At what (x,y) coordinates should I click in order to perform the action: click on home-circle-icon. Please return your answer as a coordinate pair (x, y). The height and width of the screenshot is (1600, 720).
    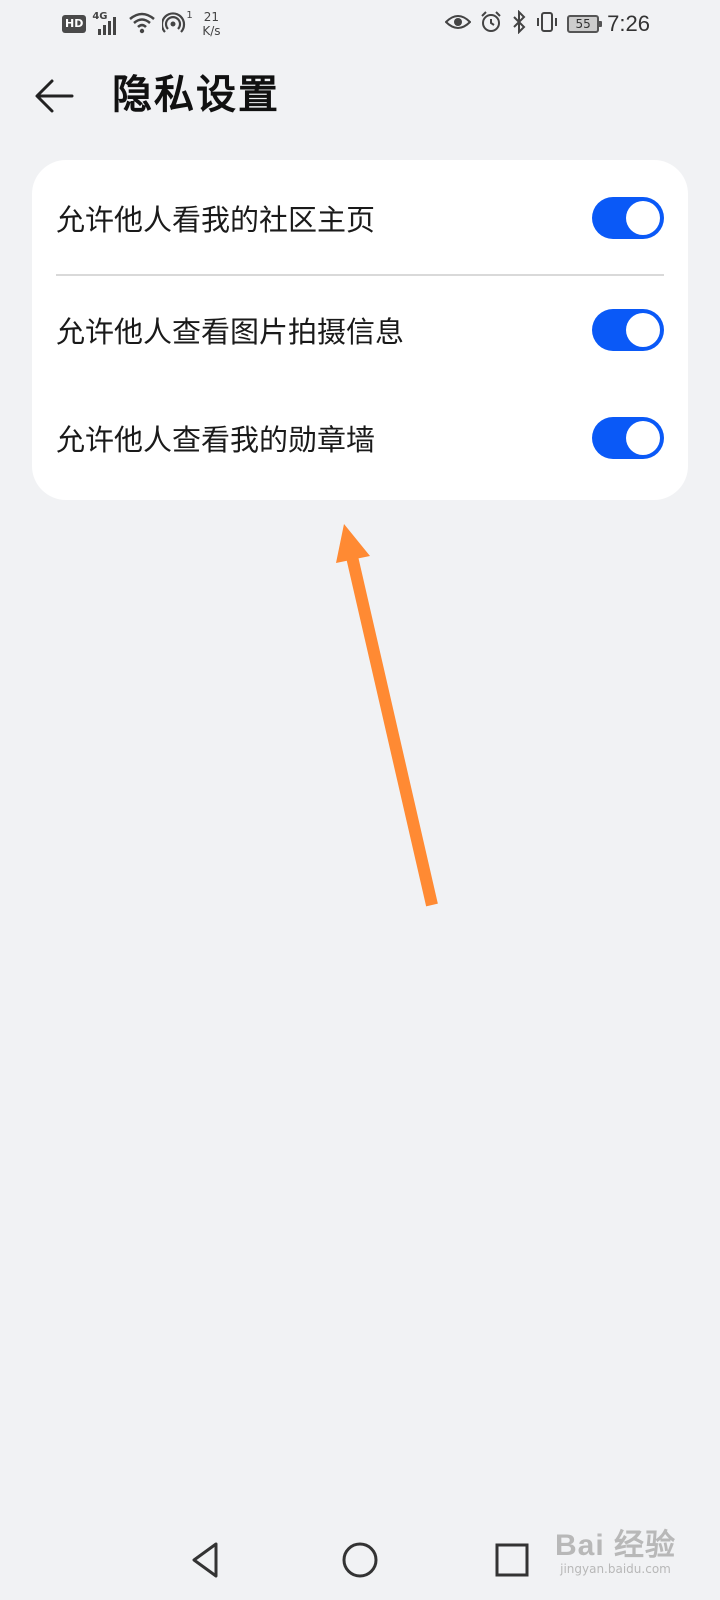
    Looking at the image, I should click on (360, 1560).